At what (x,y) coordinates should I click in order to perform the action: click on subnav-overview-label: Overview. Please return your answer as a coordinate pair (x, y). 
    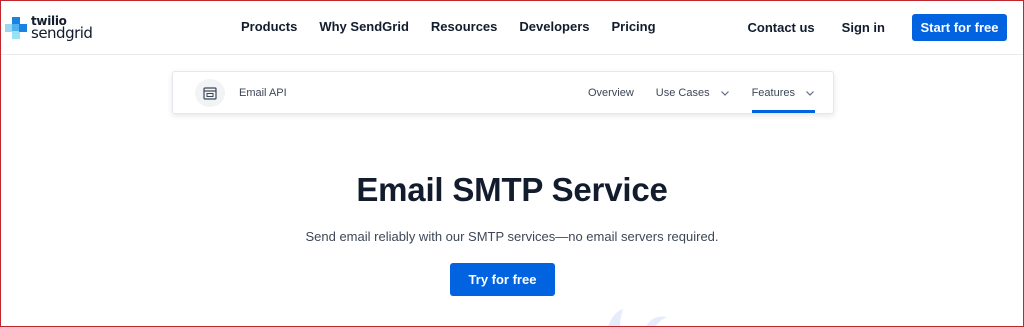
    Looking at the image, I should click on (610, 92).